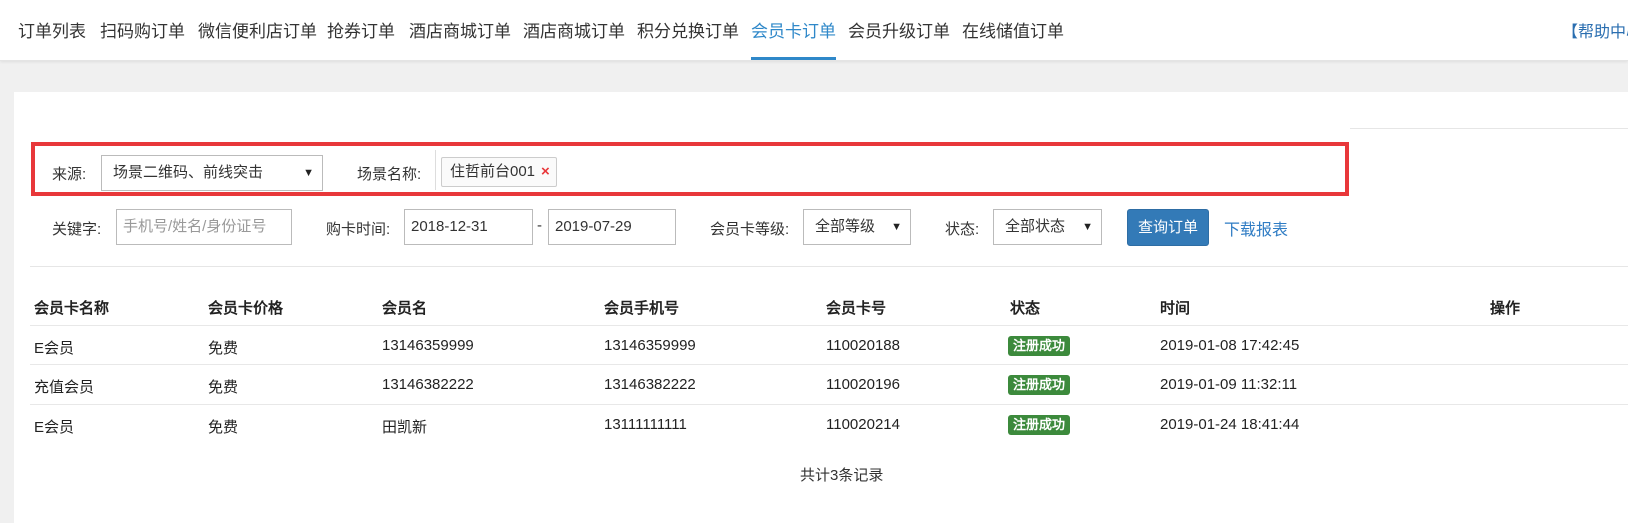 Image resolution: width=1628 pixels, height=523 pixels. Describe the element at coordinates (750, 229) in the screenshot. I see `level-label: 会员卡等级:` at that location.